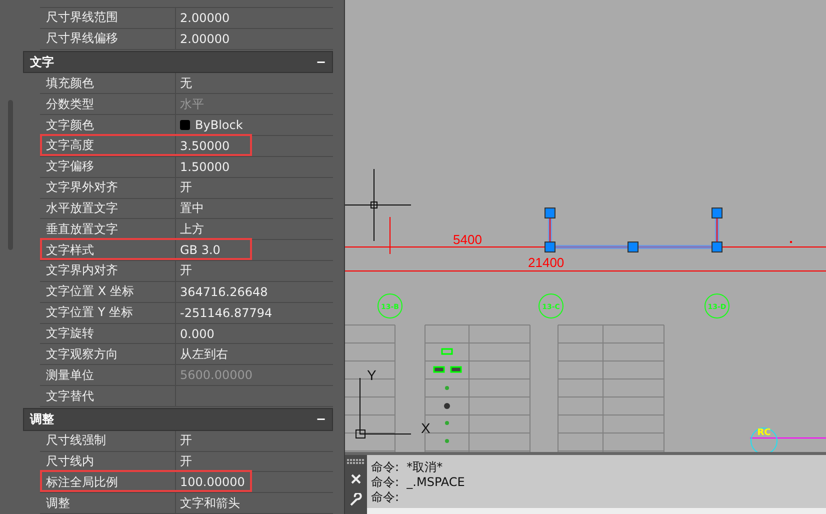 The height and width of the screenshot is (514, 826). Describe the element at coordinates (108, 396) in the screenshot. I see `property-name: 文字替代` at that location.